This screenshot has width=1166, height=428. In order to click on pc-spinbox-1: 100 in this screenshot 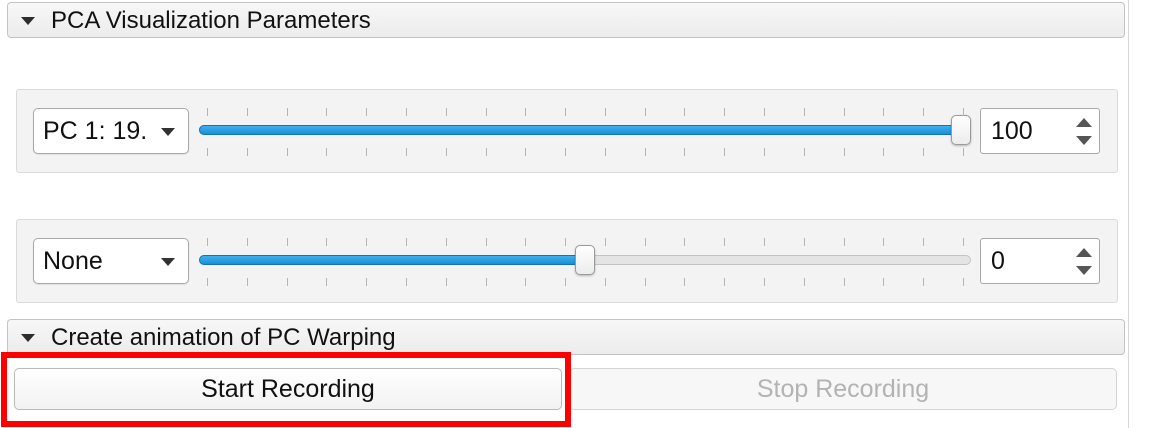, I will do `click(1040, 131)`.